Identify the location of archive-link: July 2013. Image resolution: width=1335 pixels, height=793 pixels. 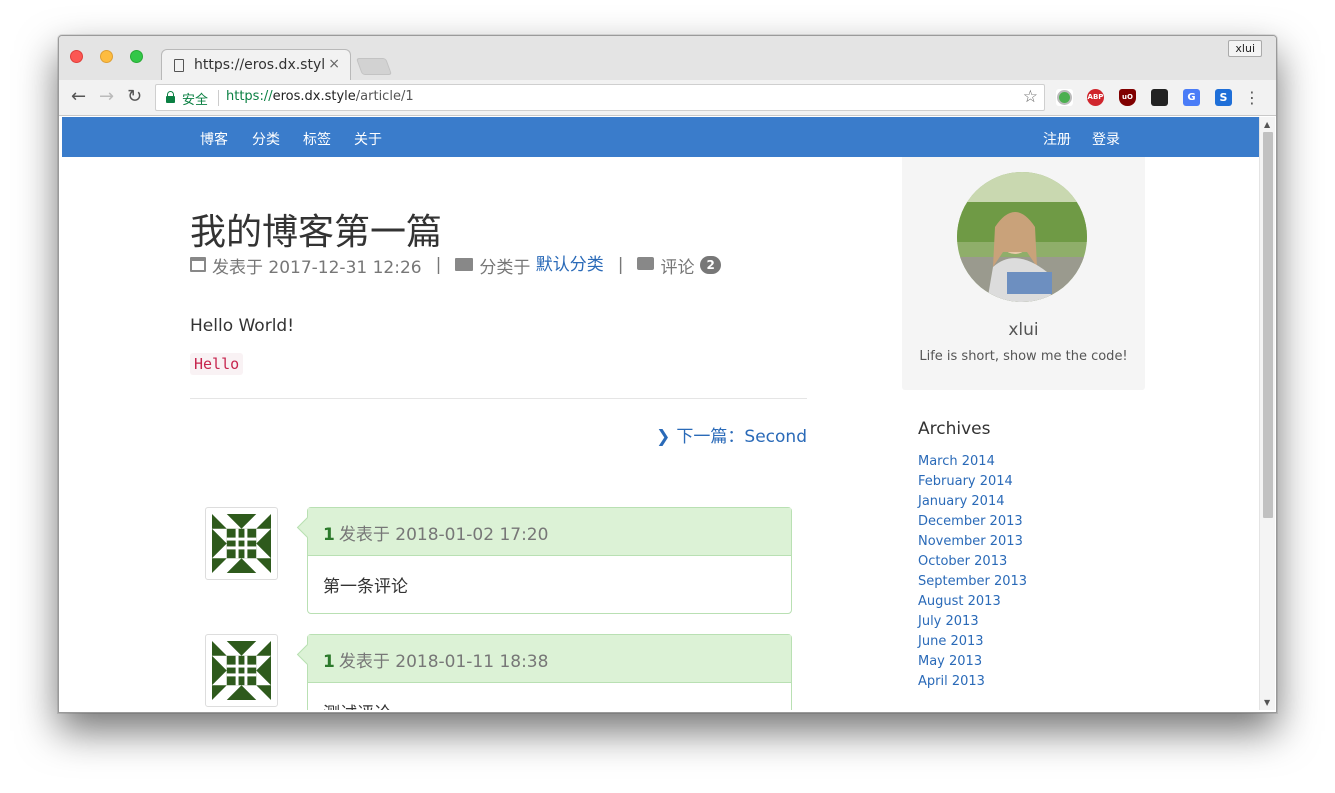
(972, 622).